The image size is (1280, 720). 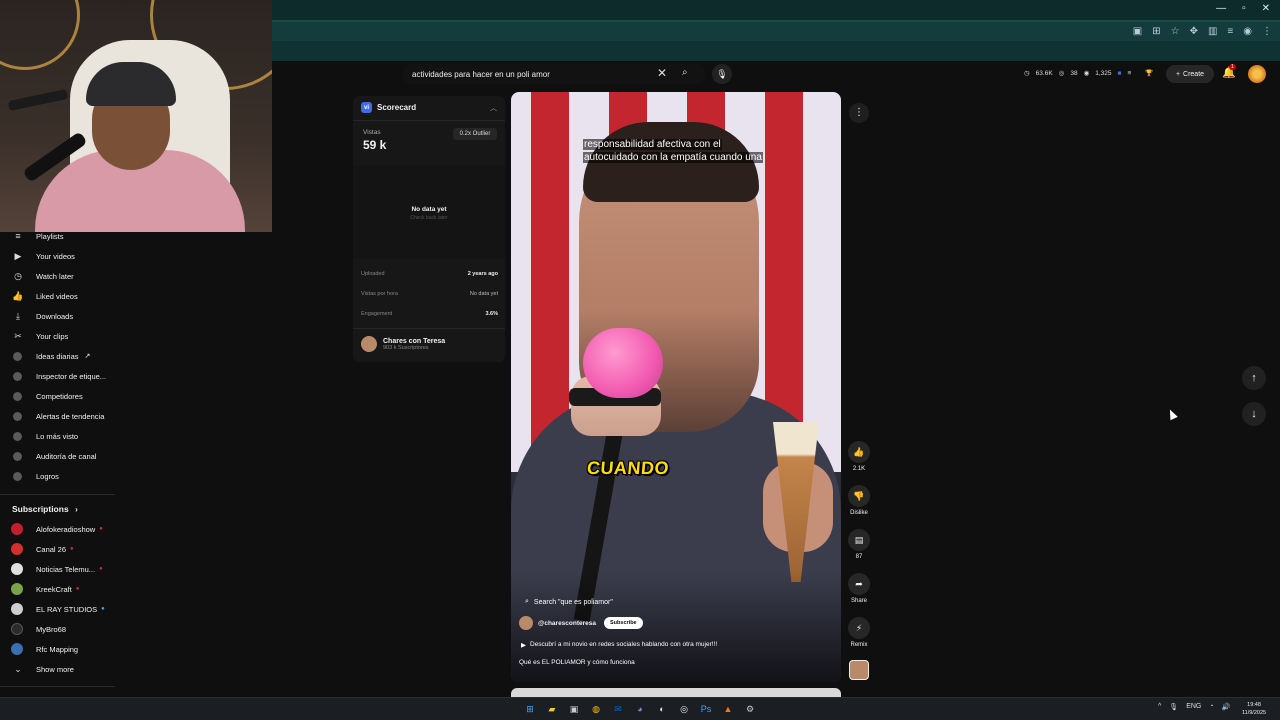 I want to click on channel-handle: @charesconteresa, so click(x=567, y=623).